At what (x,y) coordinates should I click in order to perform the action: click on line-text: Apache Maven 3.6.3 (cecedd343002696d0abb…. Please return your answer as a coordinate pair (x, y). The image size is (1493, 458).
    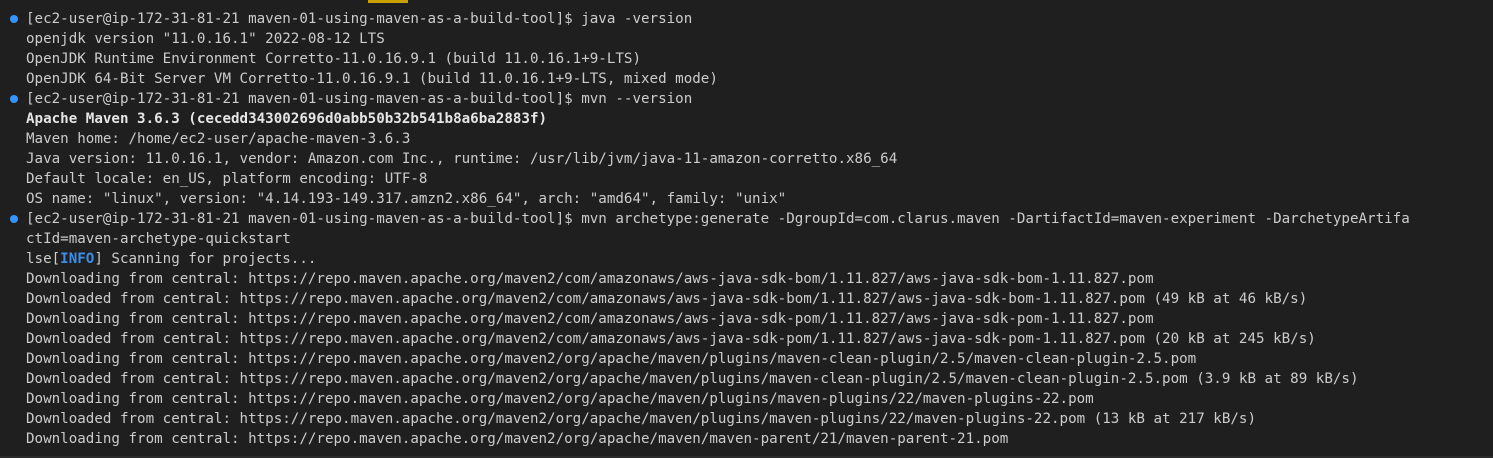
    Looking at the image, I should click on (287, 119).